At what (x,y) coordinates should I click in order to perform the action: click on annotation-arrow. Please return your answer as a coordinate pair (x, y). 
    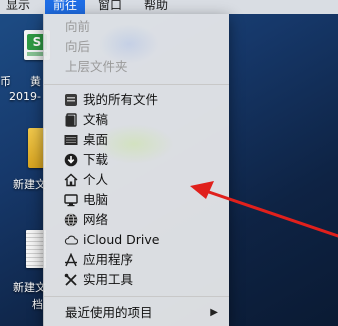
    Looking at the image, I should click on (264, 209).